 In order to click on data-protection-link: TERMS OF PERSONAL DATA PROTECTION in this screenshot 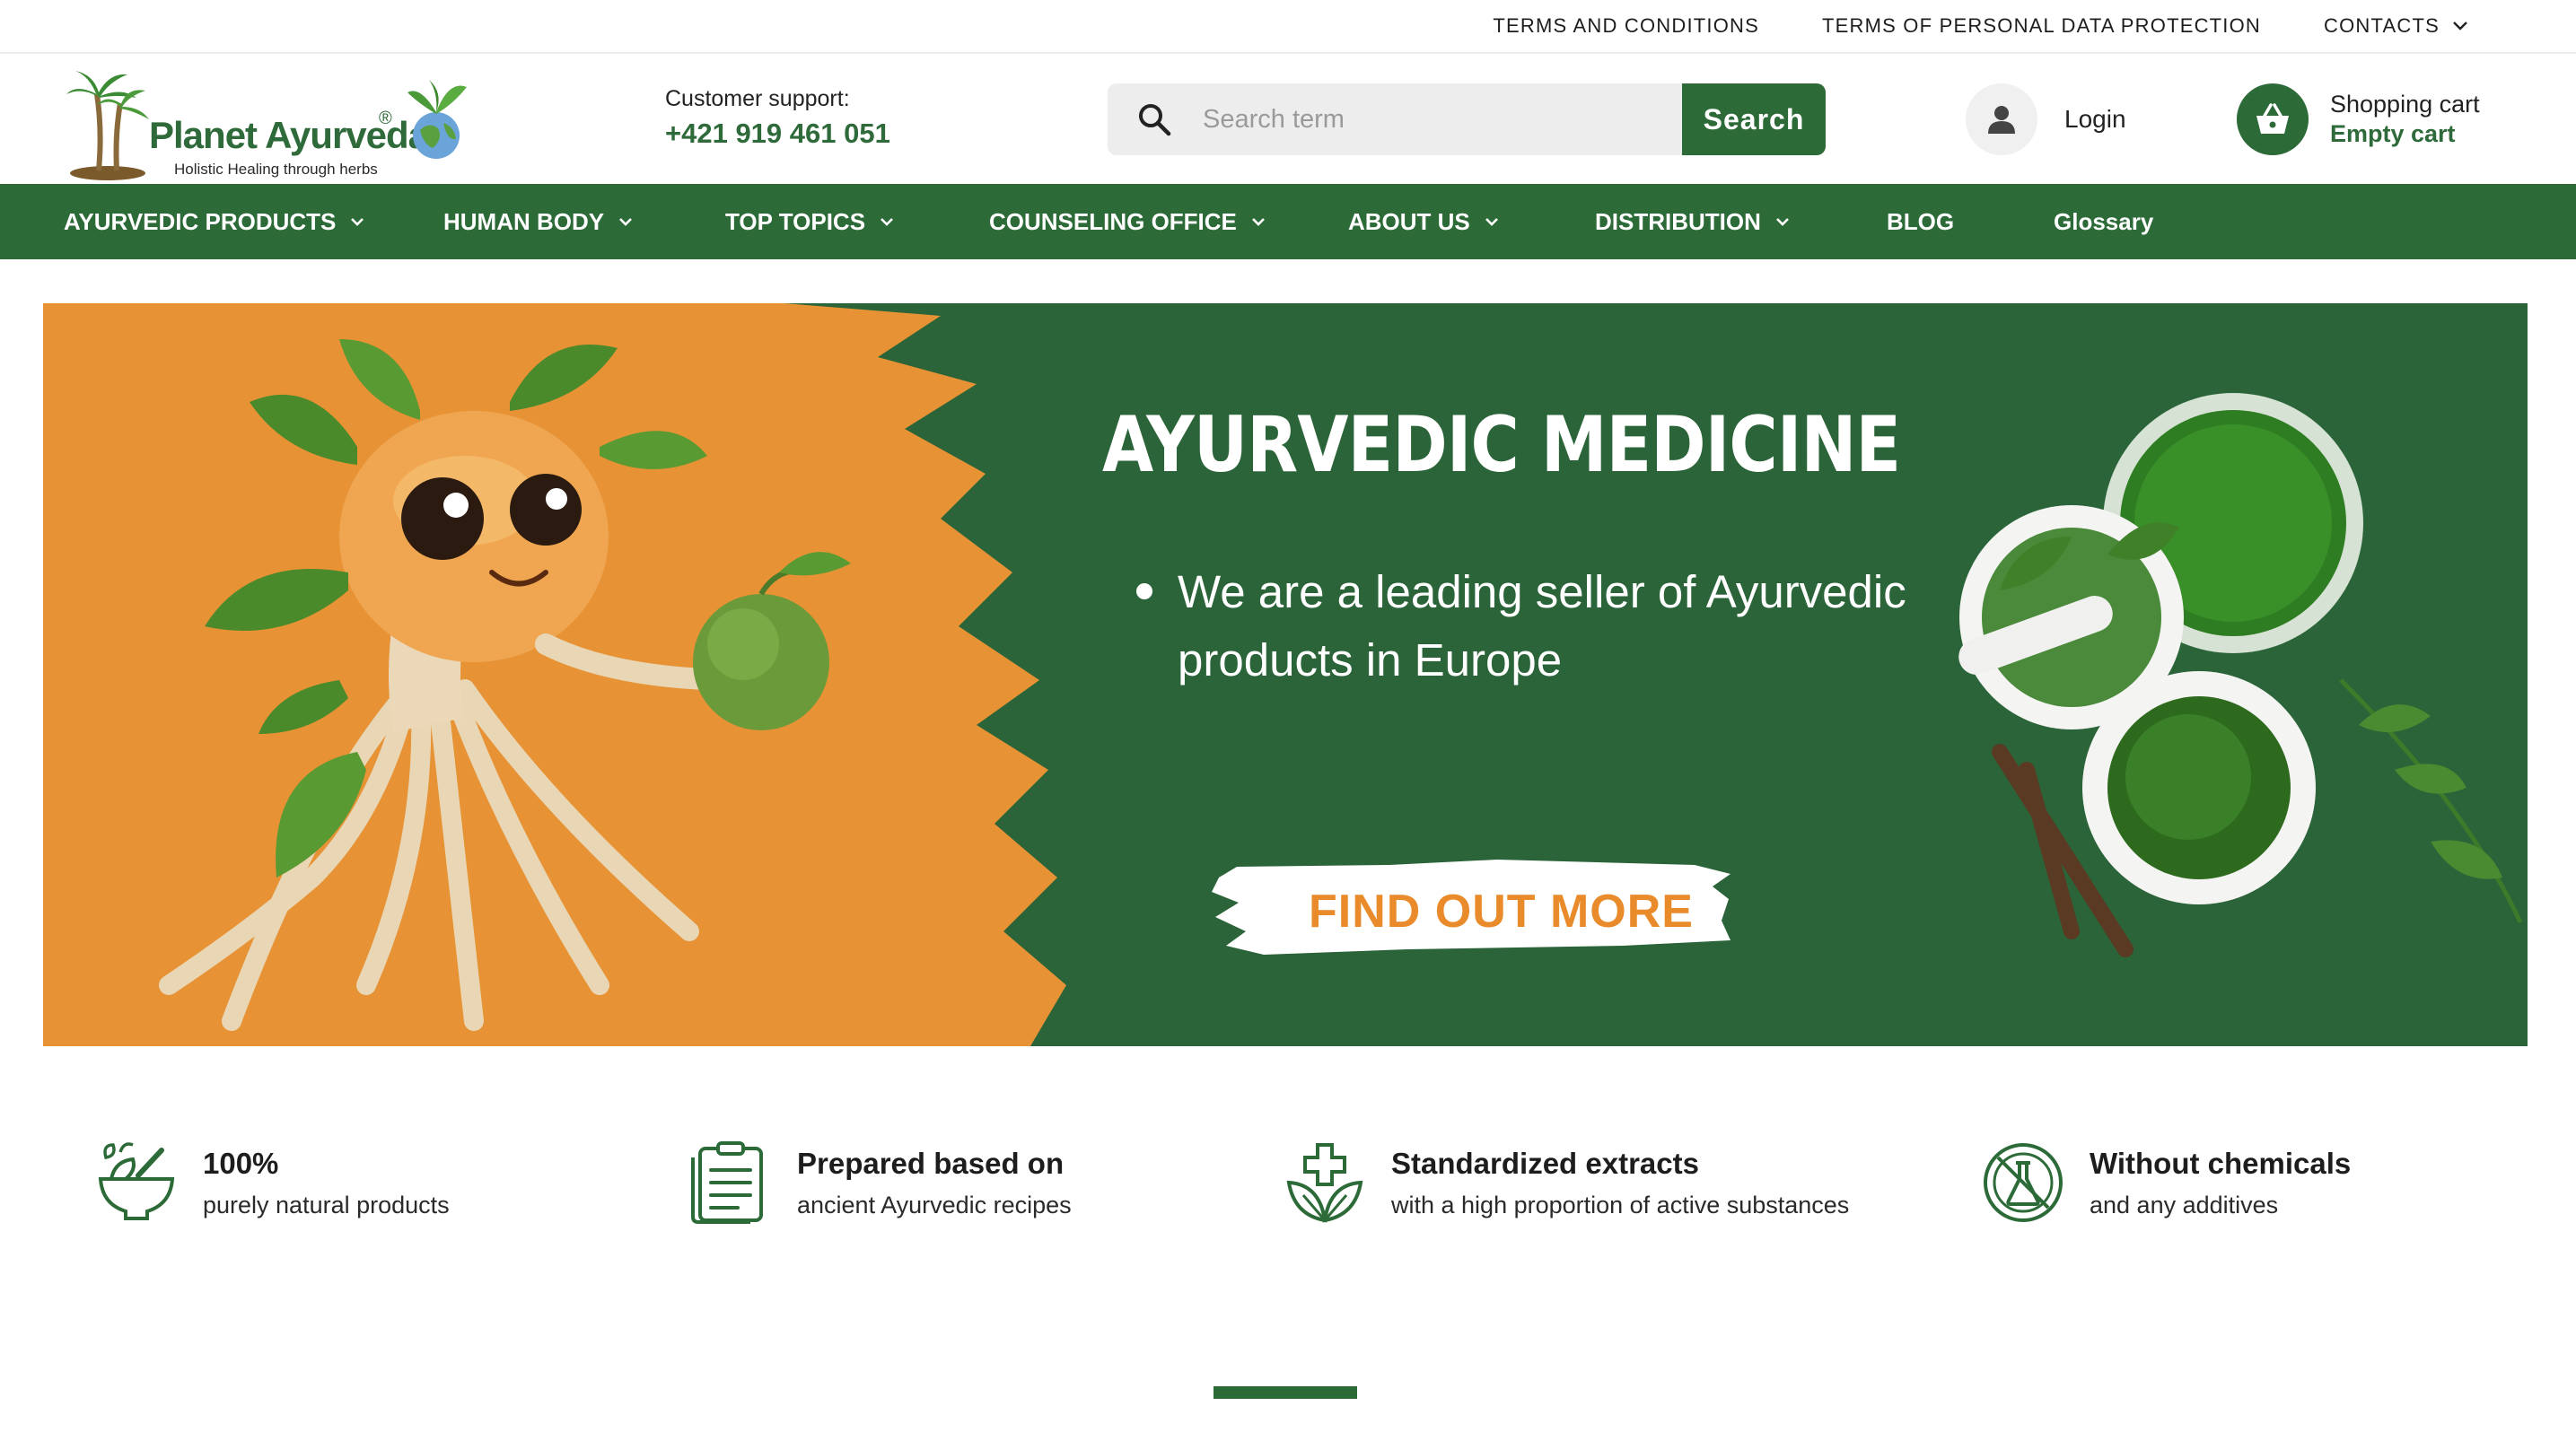, I will do `click(2041, 26)`.